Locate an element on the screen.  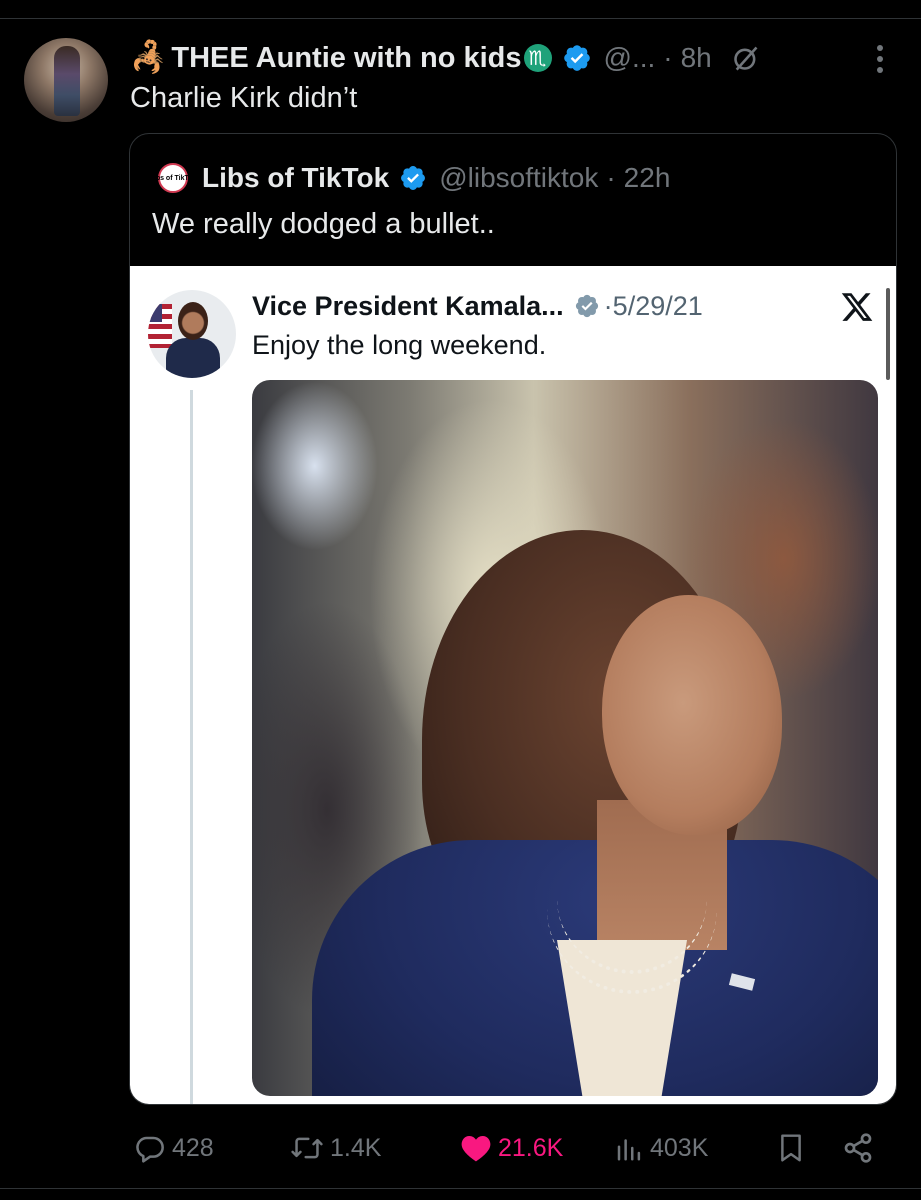
libs-of-tiktok-avatar: Libs of TikTok is located at coordinates (173, 178).